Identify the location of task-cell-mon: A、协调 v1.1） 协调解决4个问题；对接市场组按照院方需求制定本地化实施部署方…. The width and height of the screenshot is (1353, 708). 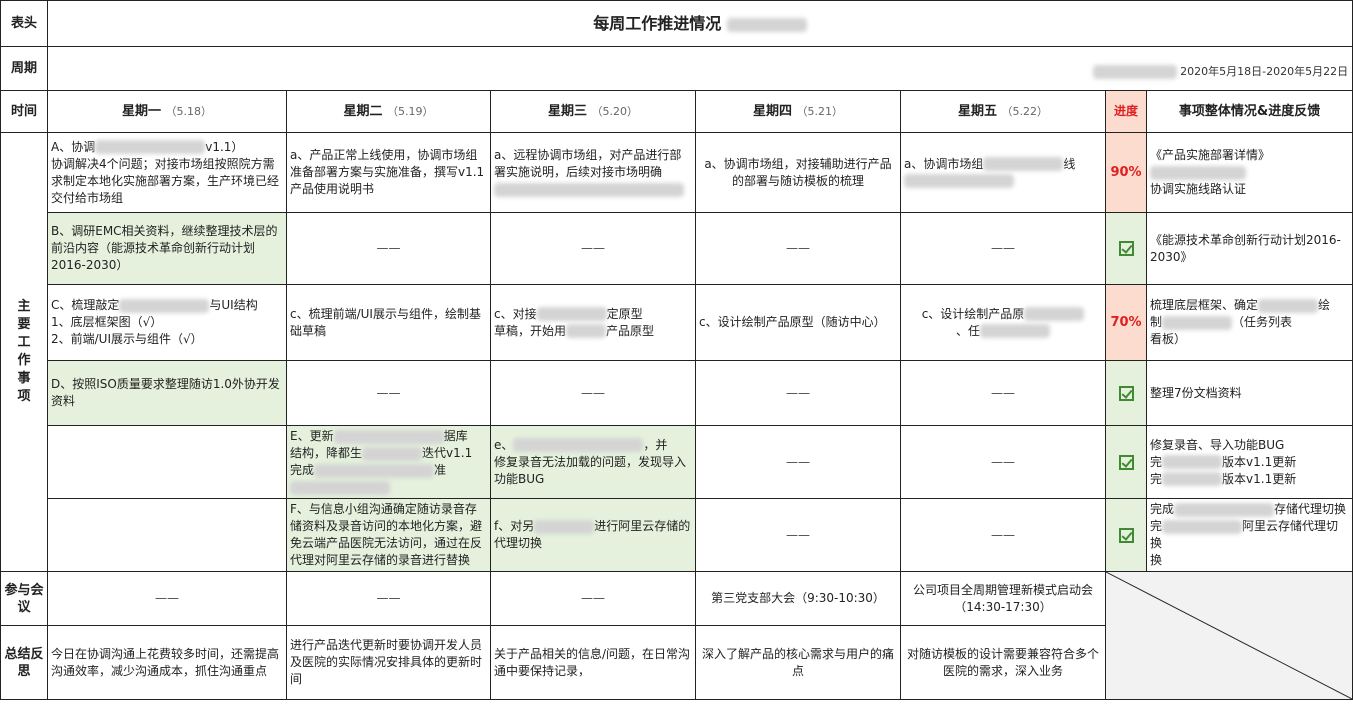
(167, 172).